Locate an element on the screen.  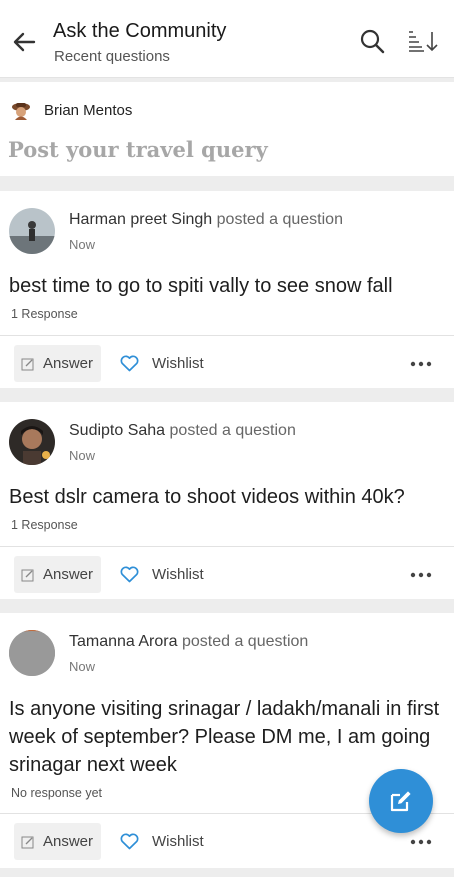
page-title: Ask the Community is located at coordinates (140, 31).